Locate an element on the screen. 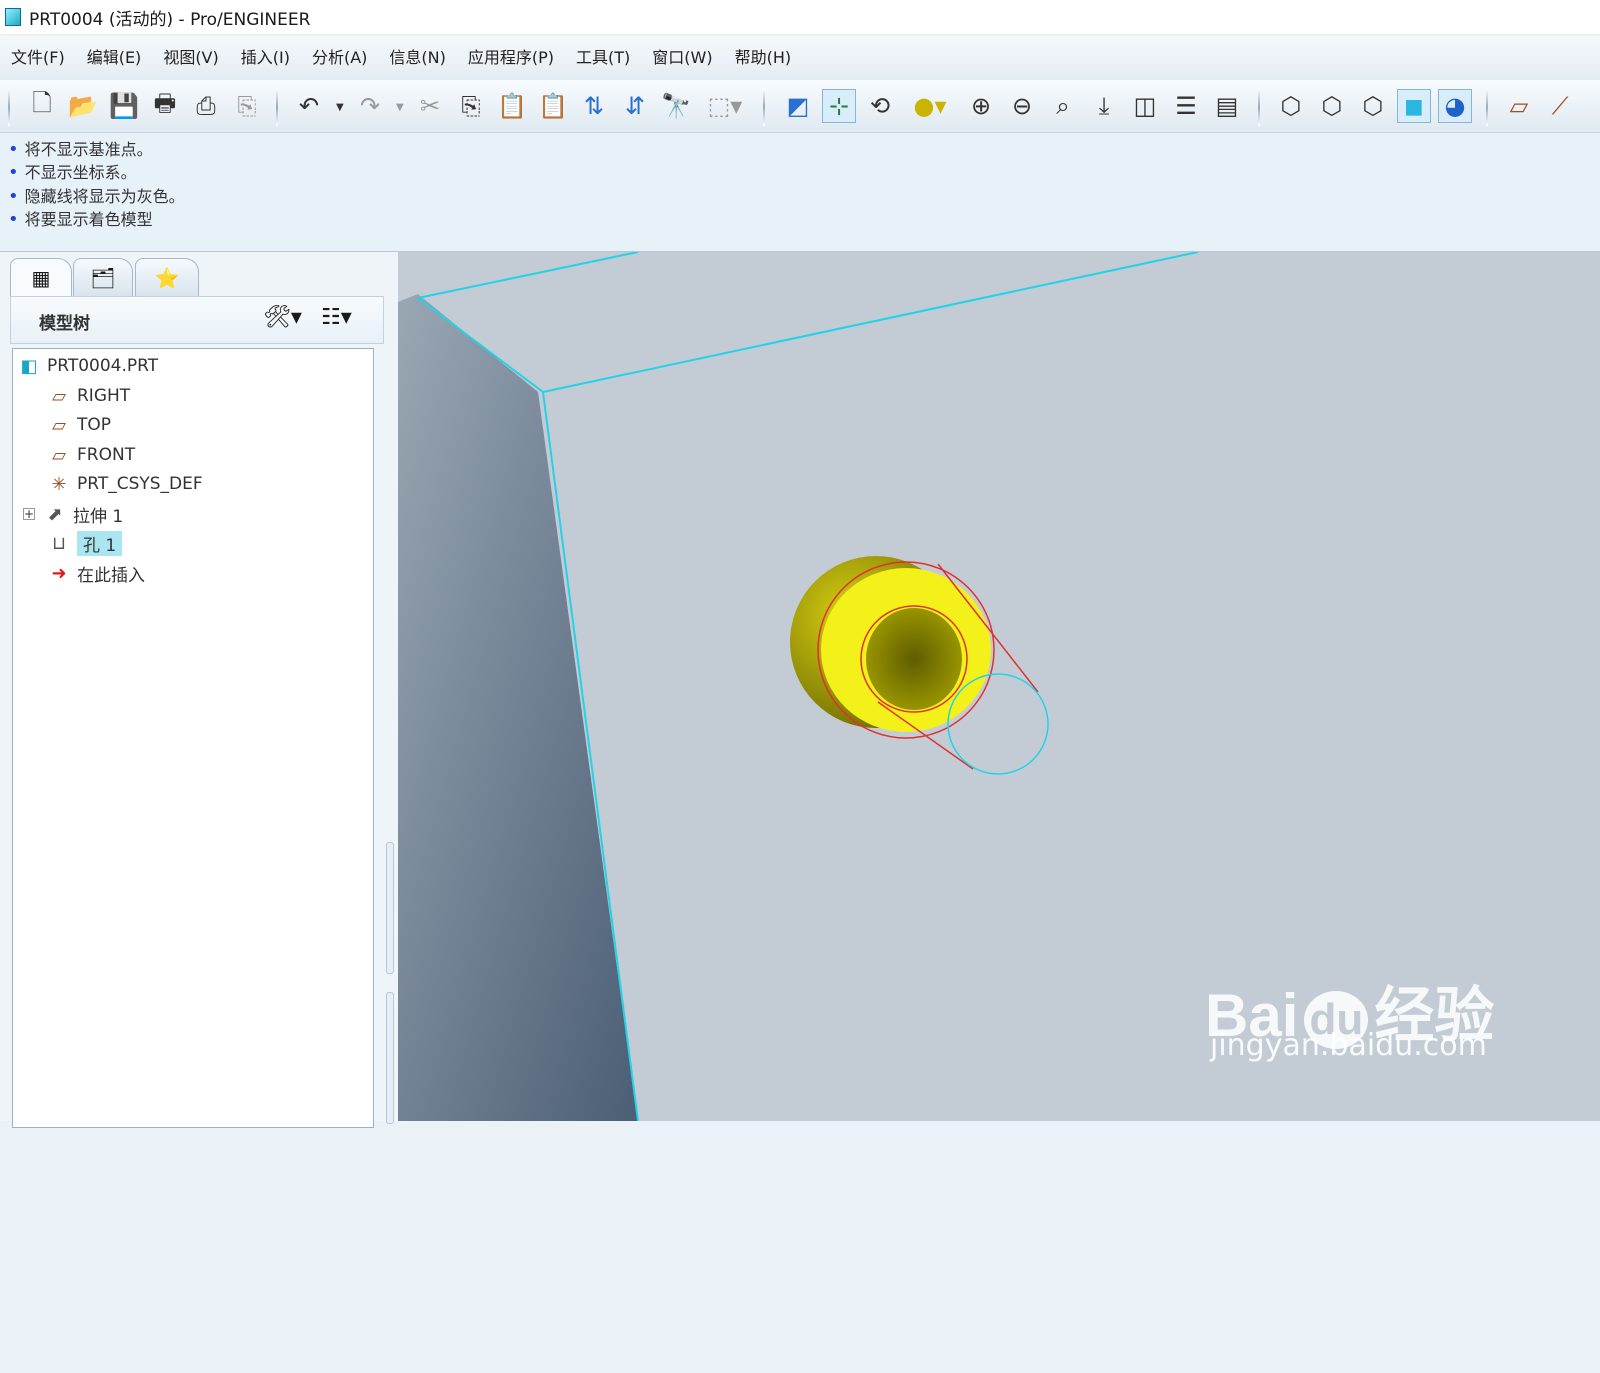  undo-dropdown-icon: ▼ is located at coordinates (340, 107).